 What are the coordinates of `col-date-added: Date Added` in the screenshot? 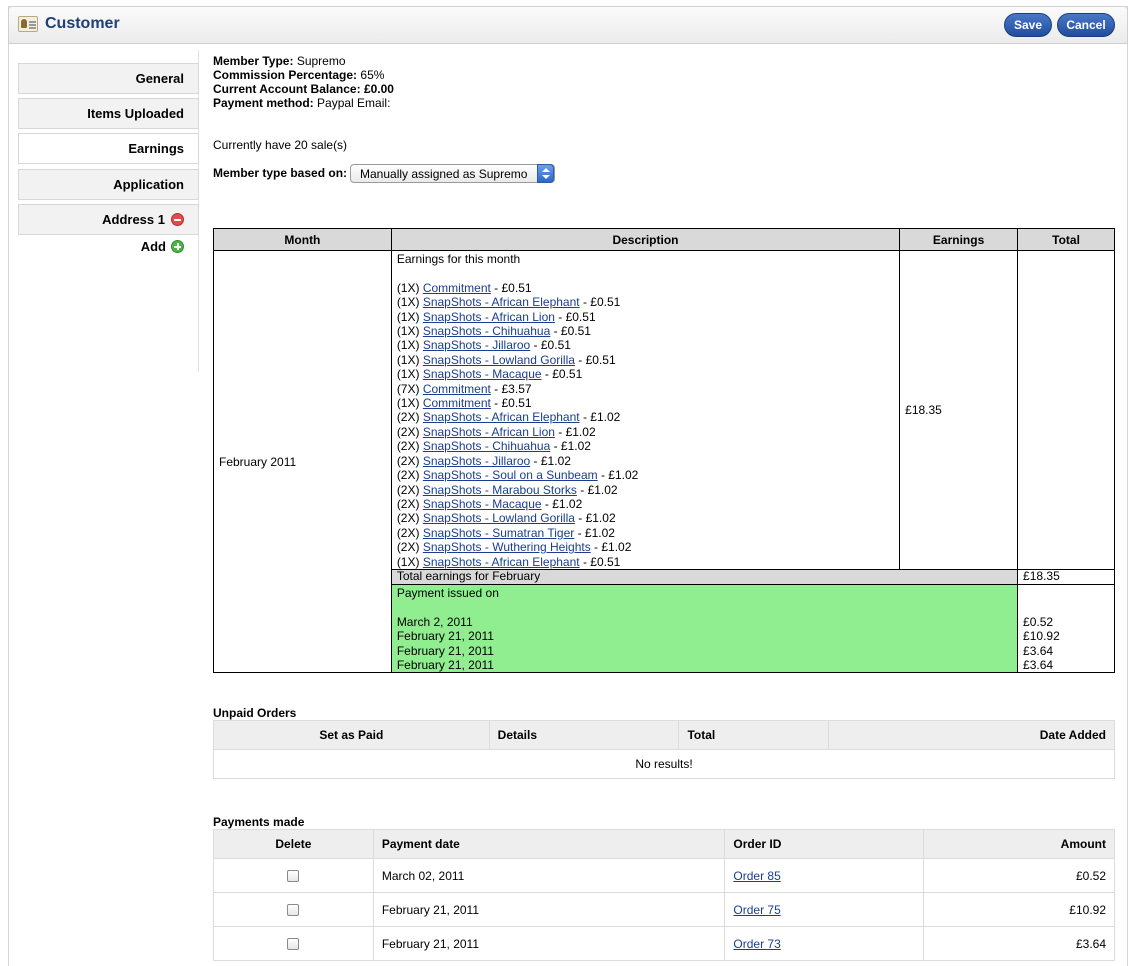 It's located at (971, 735).